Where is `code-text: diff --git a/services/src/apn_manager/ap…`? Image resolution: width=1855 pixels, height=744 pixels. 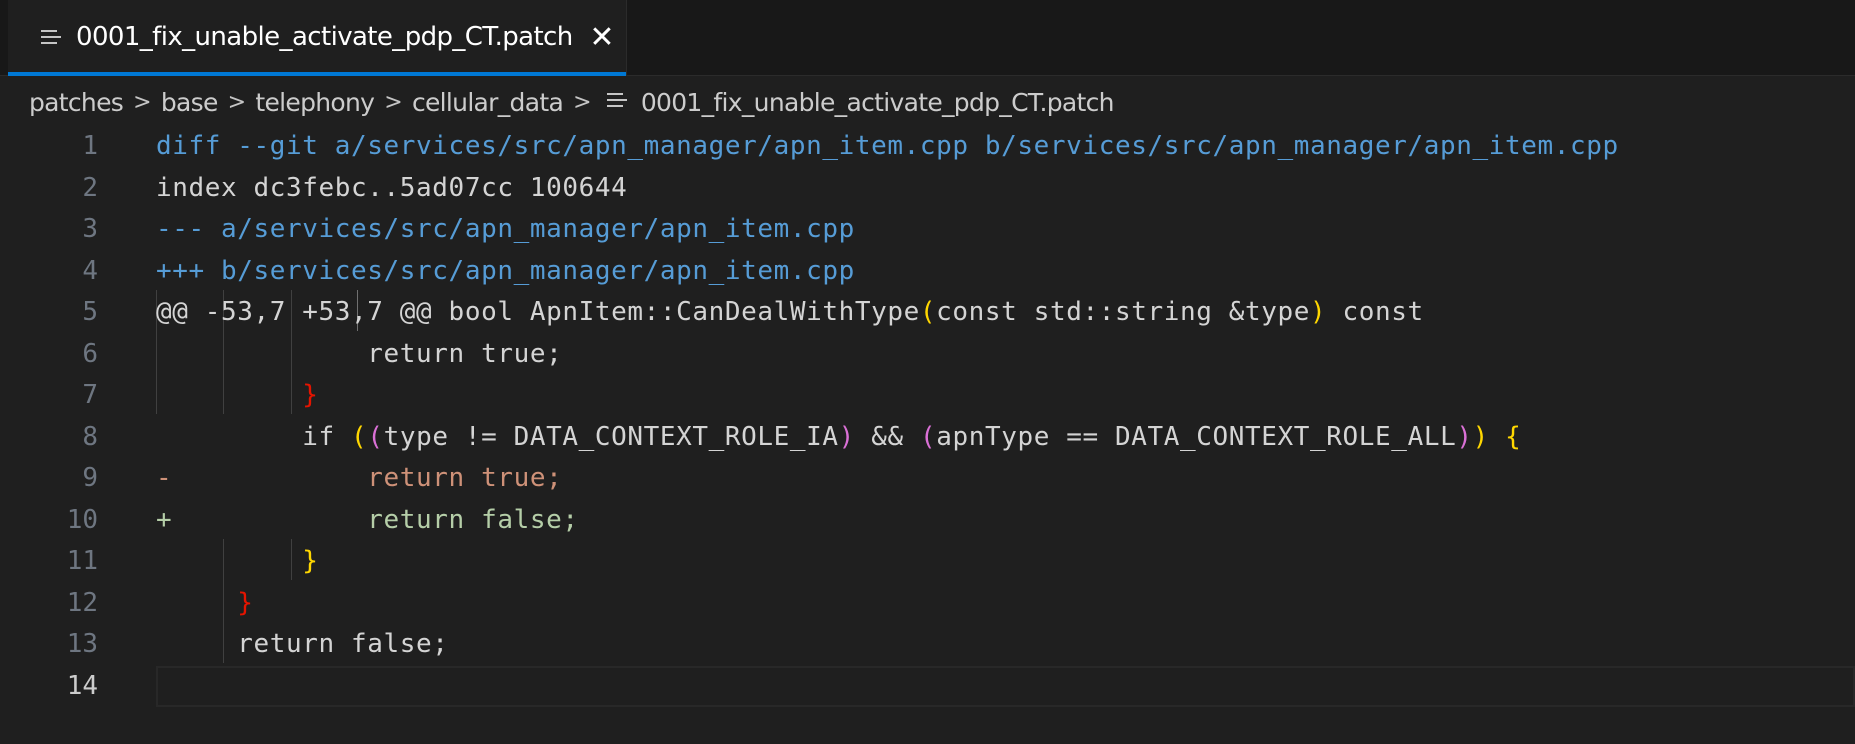 code-text: diff --git a/services/src/apn_manager/ap… is located at coordinates (887, 147).